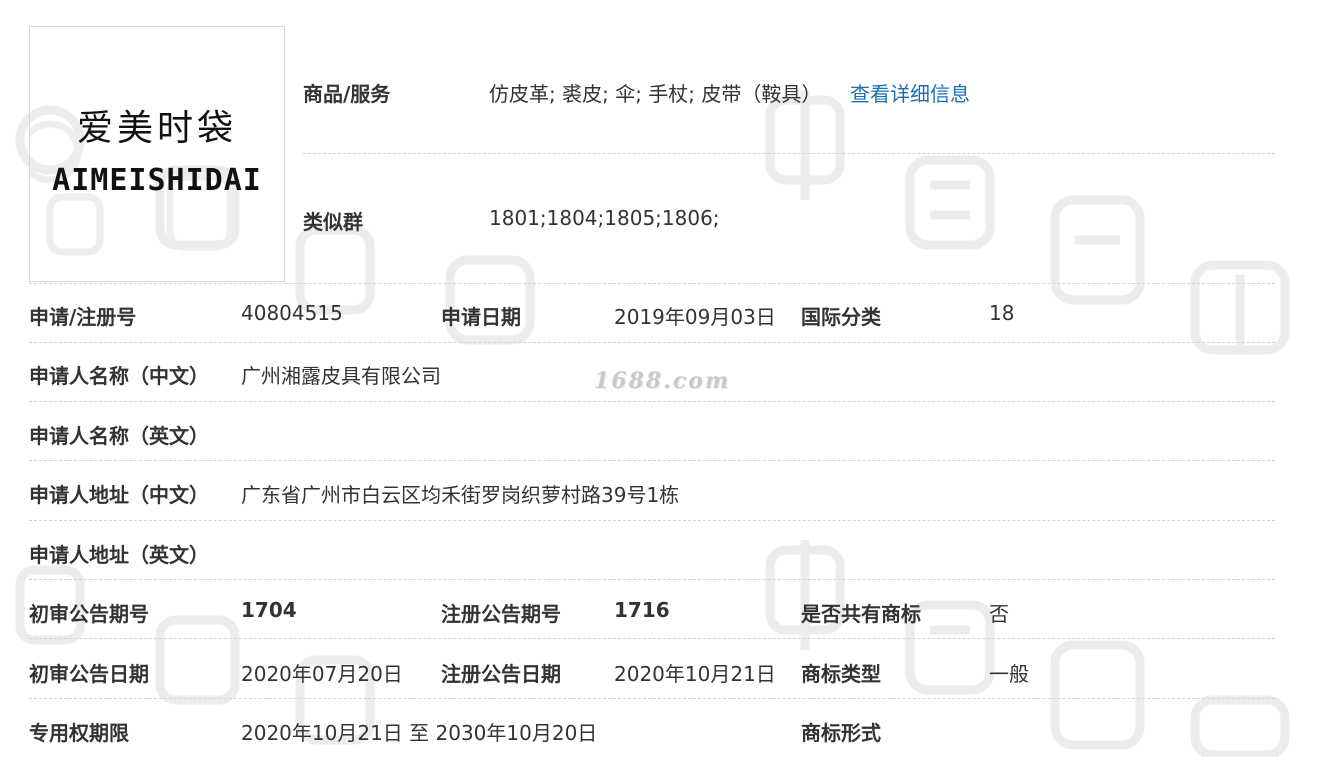  What do you see at coordinates (1002, 313) in the screenshot?
I see `intl-class-value: 18` at bounding box center [1002, 313].